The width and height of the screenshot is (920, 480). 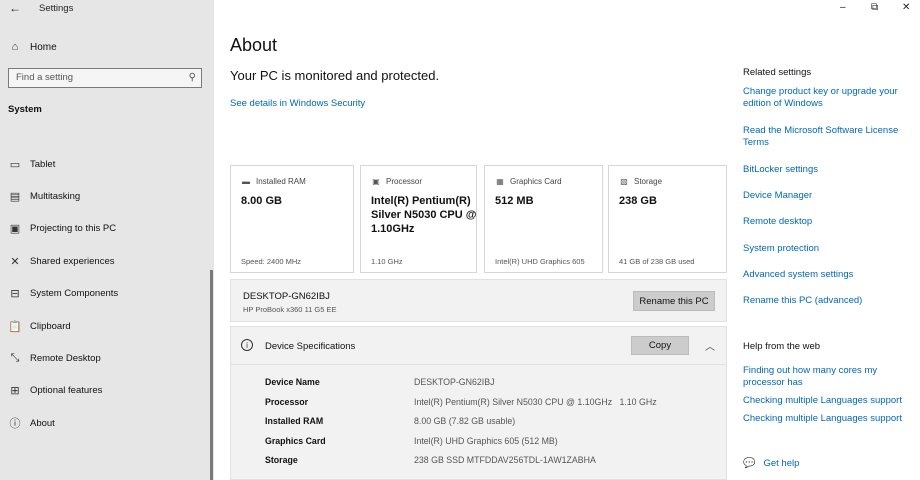 What do you see at coordinates (15, 229) in the screenshot?
I see `projecting-icon: ▣` at bounding box center [15, 229].